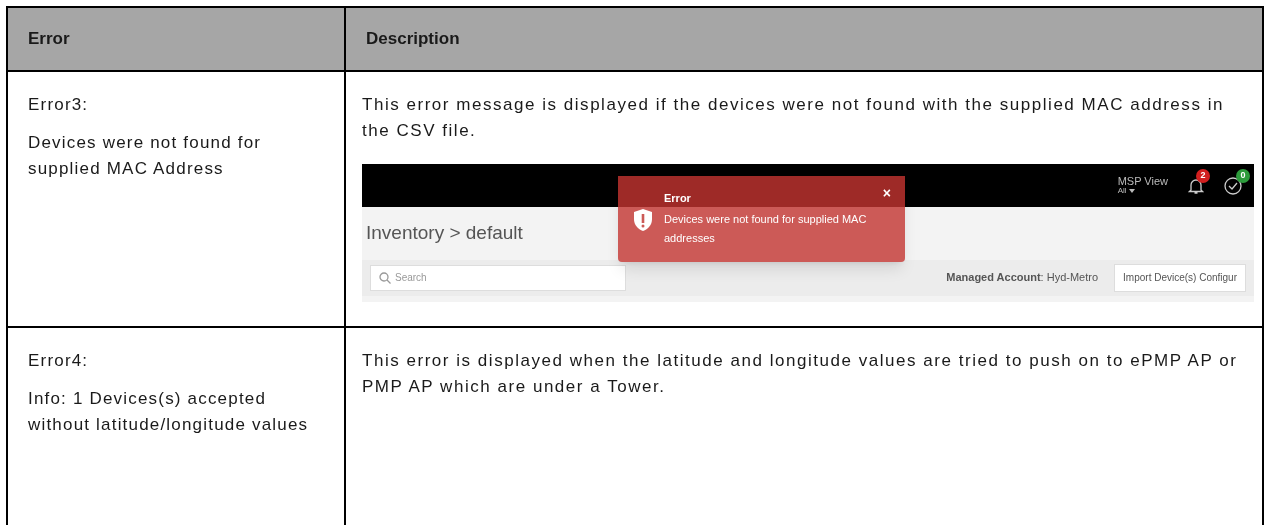  Describe the element at coordinates (145, 156) in the screenshot. I see `error-text: Devices were not found for supplied MAC Address` at that location.